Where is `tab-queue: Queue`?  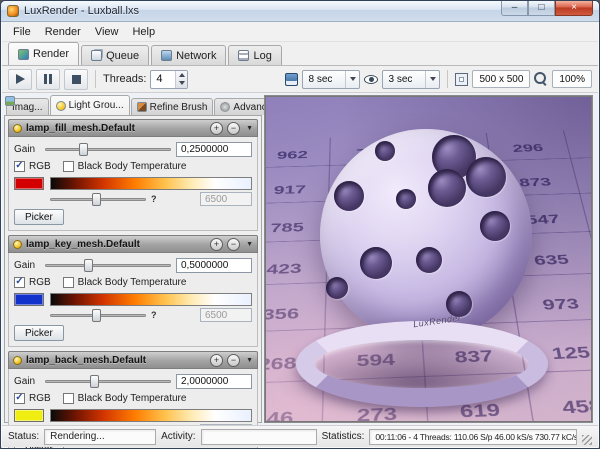
tab-queue: Queue is located at coordinates (115, 55).